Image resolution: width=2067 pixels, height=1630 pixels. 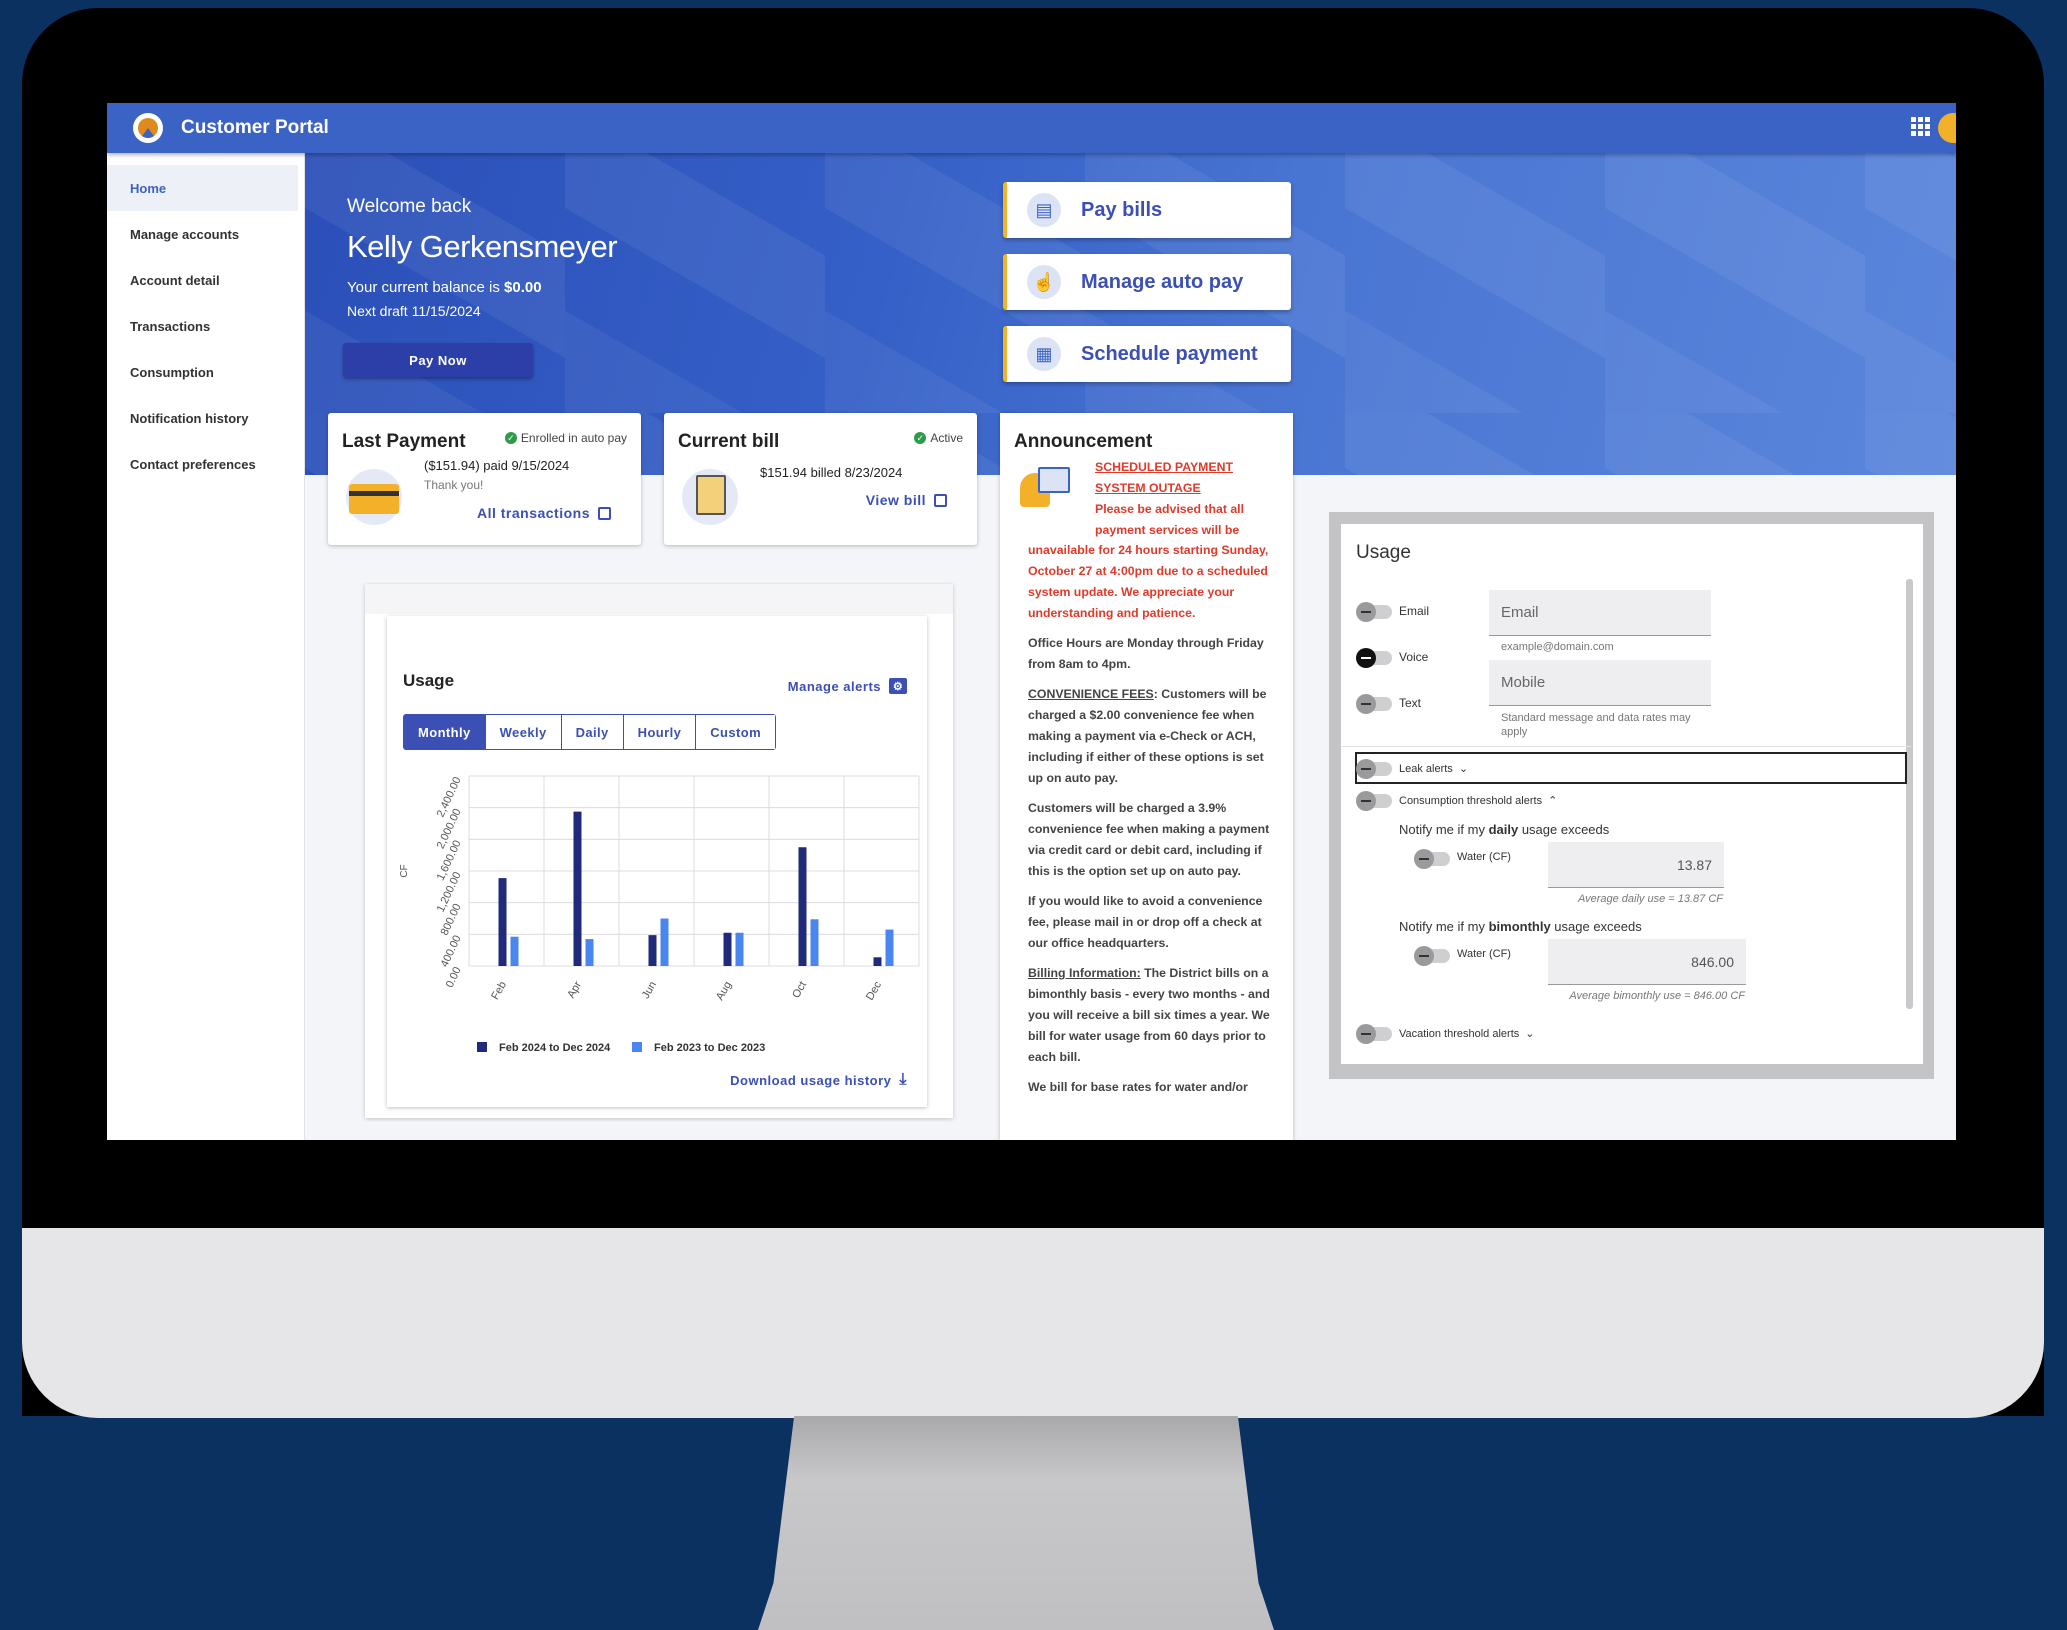 I want to click on view-bill-link: View bill, so click(x=906, y=500).